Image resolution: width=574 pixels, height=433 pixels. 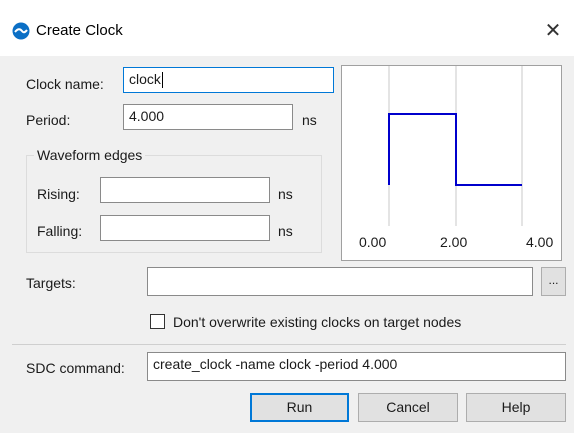 I want to click on window-title: Create Clock, so click(x=79, y=30).